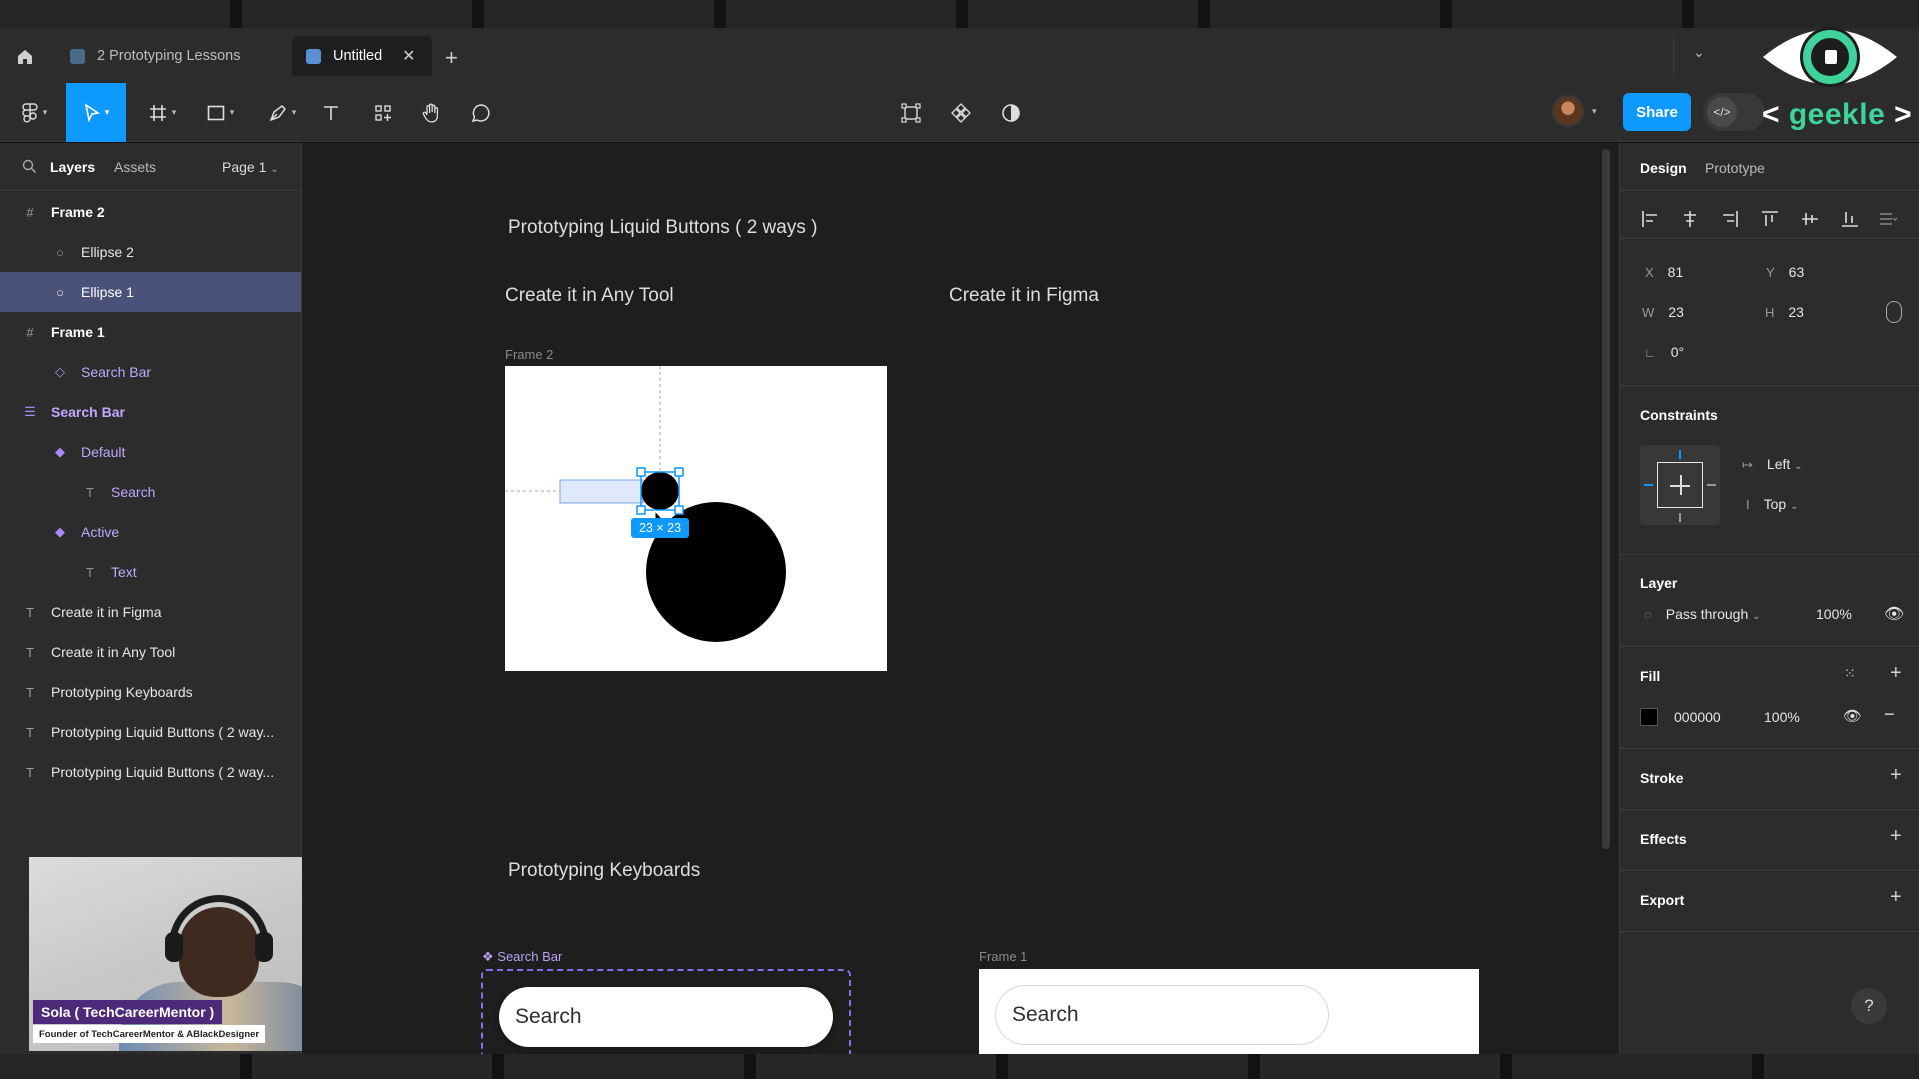 The width and height of the screenshot is (1919, 1079). Describe the element at coordinates (959, 14) in the screenshot. I see `video-top-strip` at that location.